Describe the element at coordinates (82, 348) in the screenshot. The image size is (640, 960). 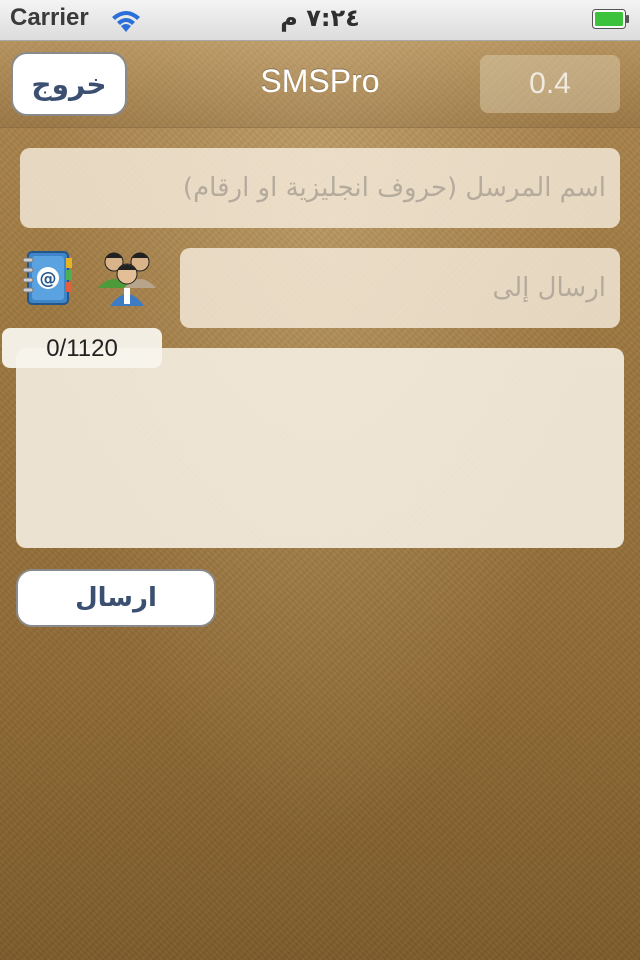
I see `character-counter: 0/1120` at that location.